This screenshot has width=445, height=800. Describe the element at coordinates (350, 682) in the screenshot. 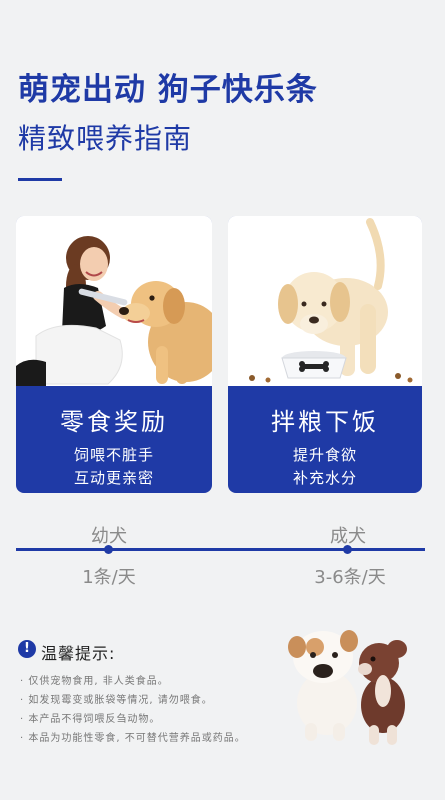

I see `puppies-photo` at that location.